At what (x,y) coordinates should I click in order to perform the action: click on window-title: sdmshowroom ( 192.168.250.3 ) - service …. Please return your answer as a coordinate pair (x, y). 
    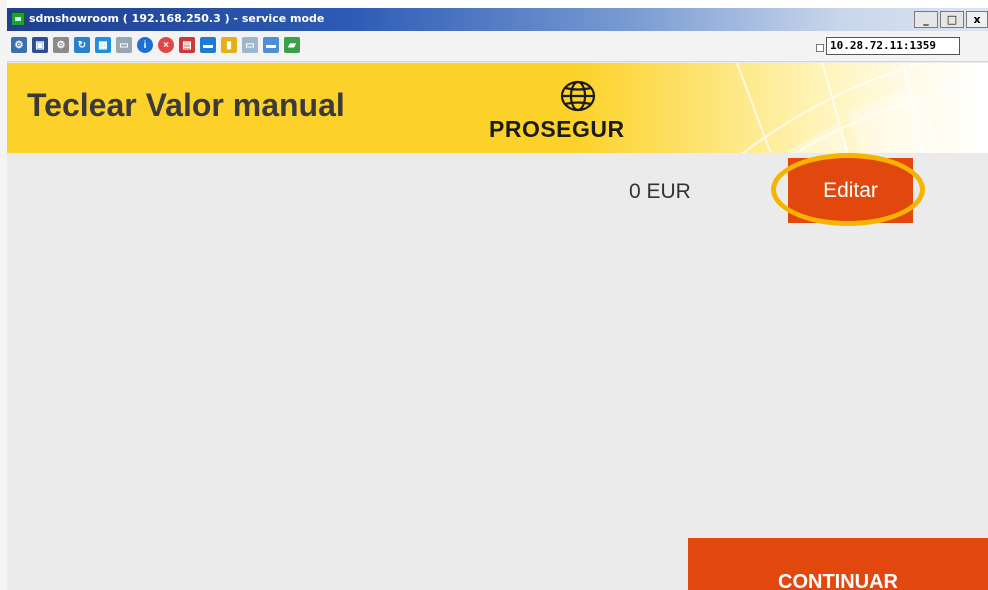
    Looking at the image, I should click on (177, 18).